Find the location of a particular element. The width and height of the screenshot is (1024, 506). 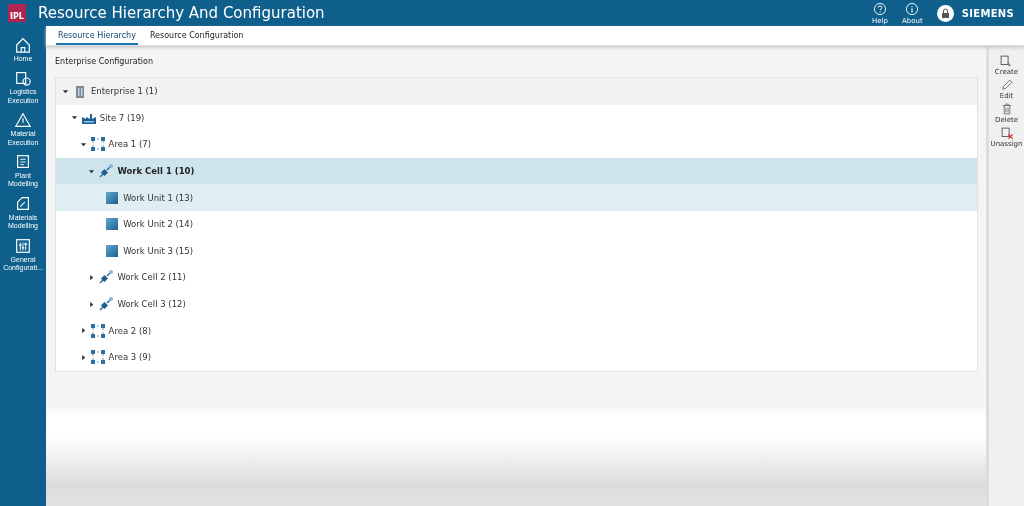

tab: Resource Configuration is located at coordinates (196, 35).